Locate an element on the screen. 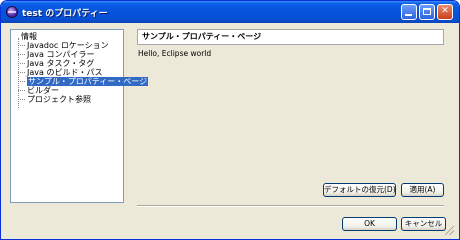  divider is located at coordinates (290, 206).